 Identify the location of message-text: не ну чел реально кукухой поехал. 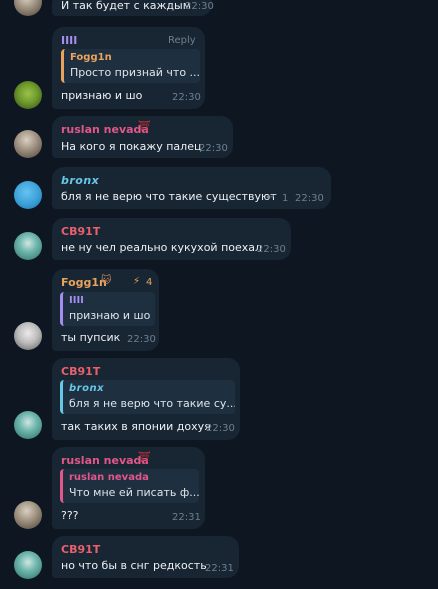
(162, 247).